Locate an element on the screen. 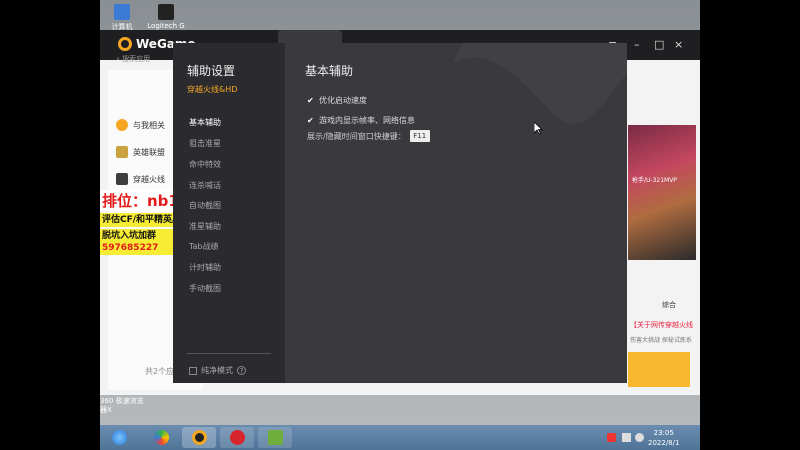  taskbar-wegame is located at coordinates (199, 437).